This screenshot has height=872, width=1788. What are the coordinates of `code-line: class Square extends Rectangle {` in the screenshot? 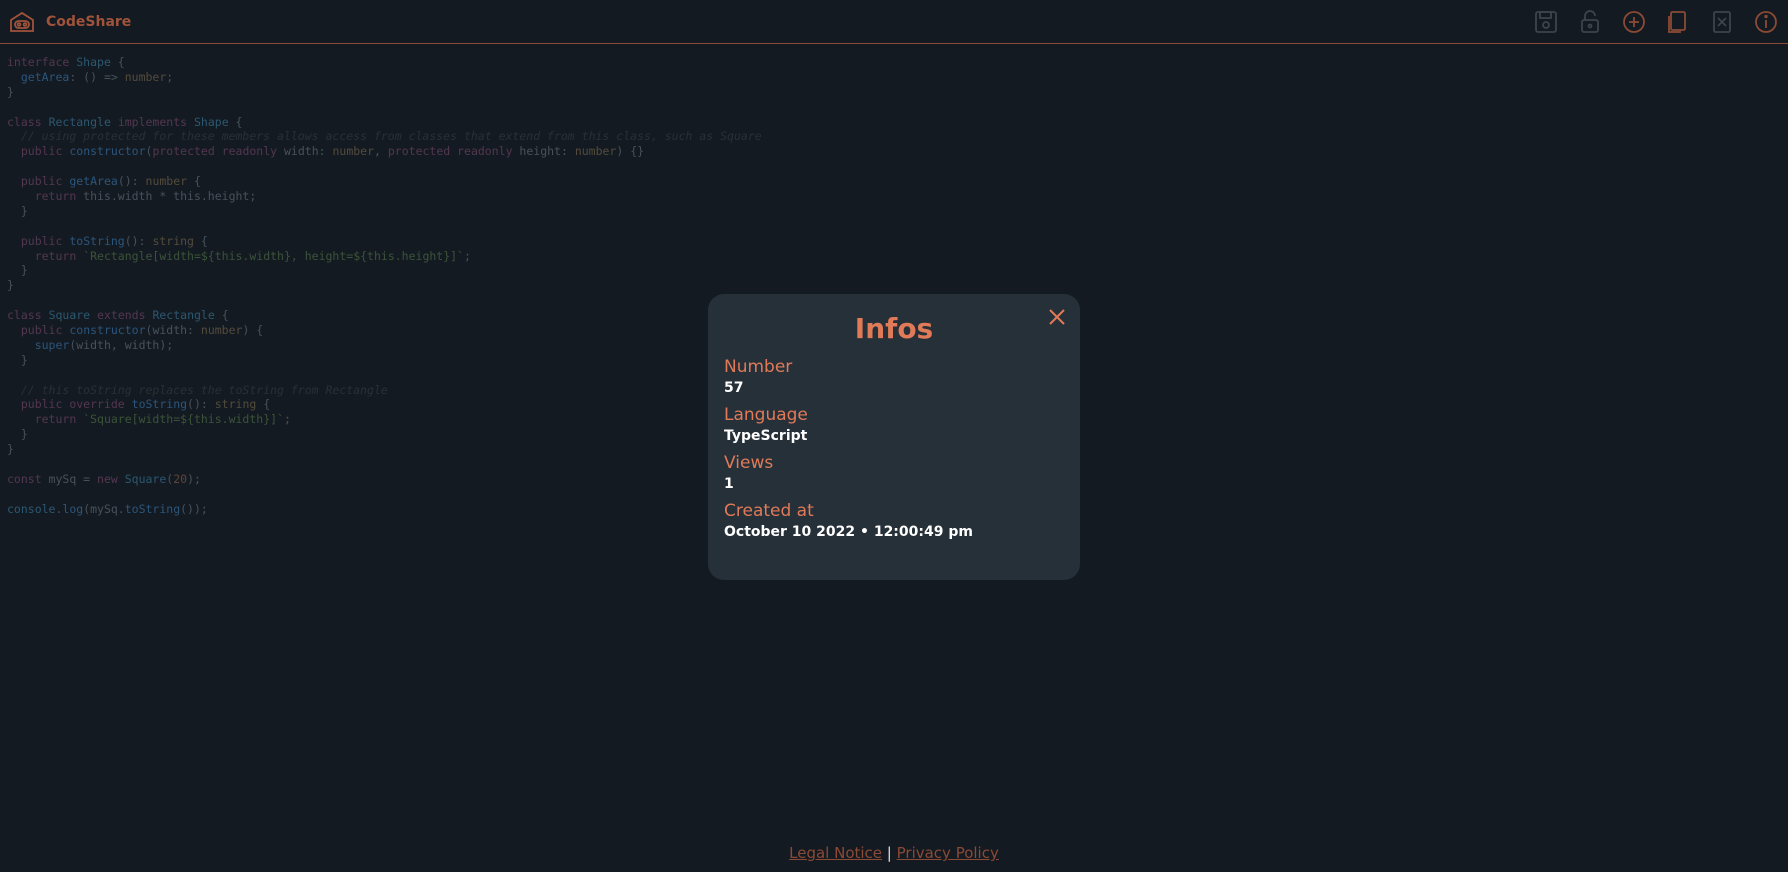 It's located at (118, 315).